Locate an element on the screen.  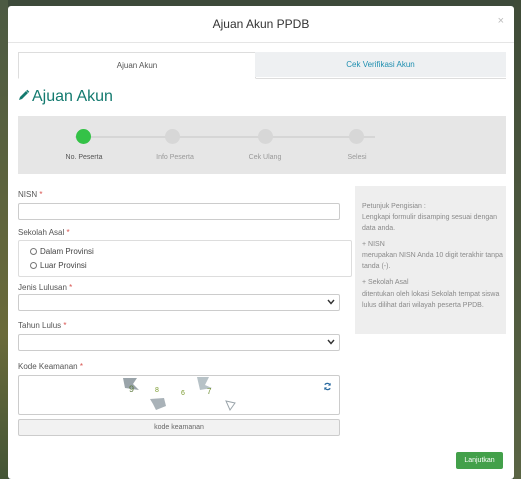
sekolah-asal-radio-group: Dalam Provinsi Luar Provinsi is located at coordinates (185, 258).